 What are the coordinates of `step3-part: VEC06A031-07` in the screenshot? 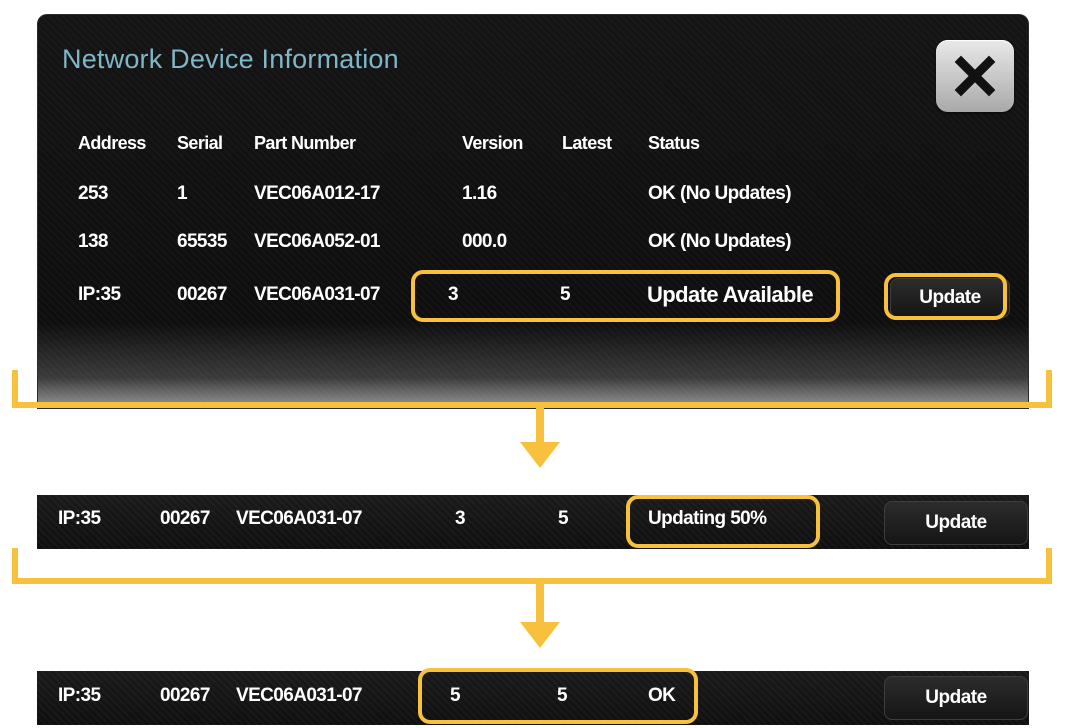 It's located at (299, 695).